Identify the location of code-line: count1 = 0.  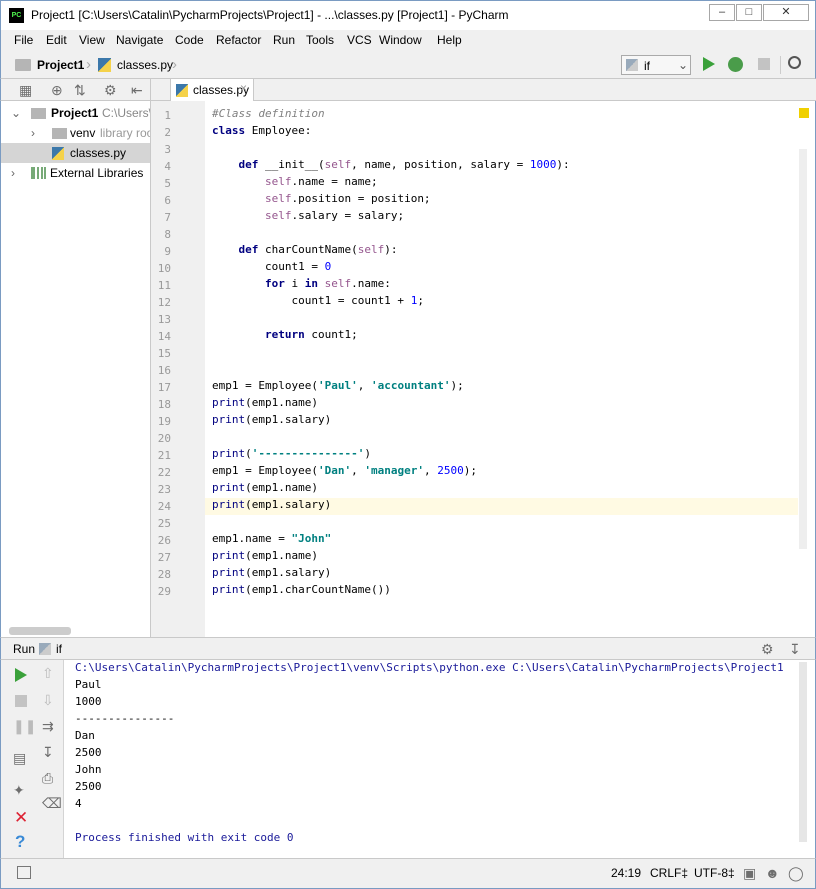
(505, 268).